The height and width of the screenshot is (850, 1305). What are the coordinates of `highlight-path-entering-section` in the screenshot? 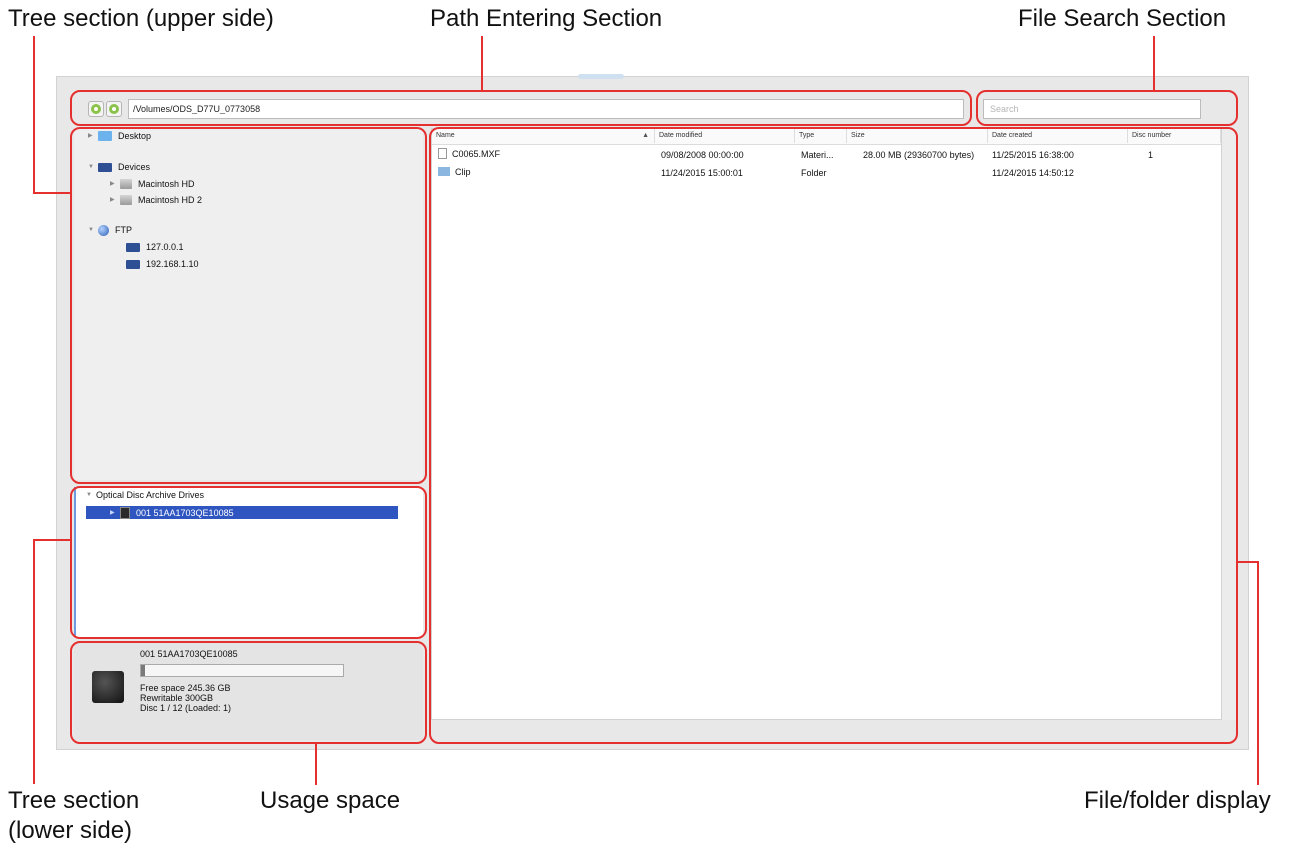 It's located at (521, 108).